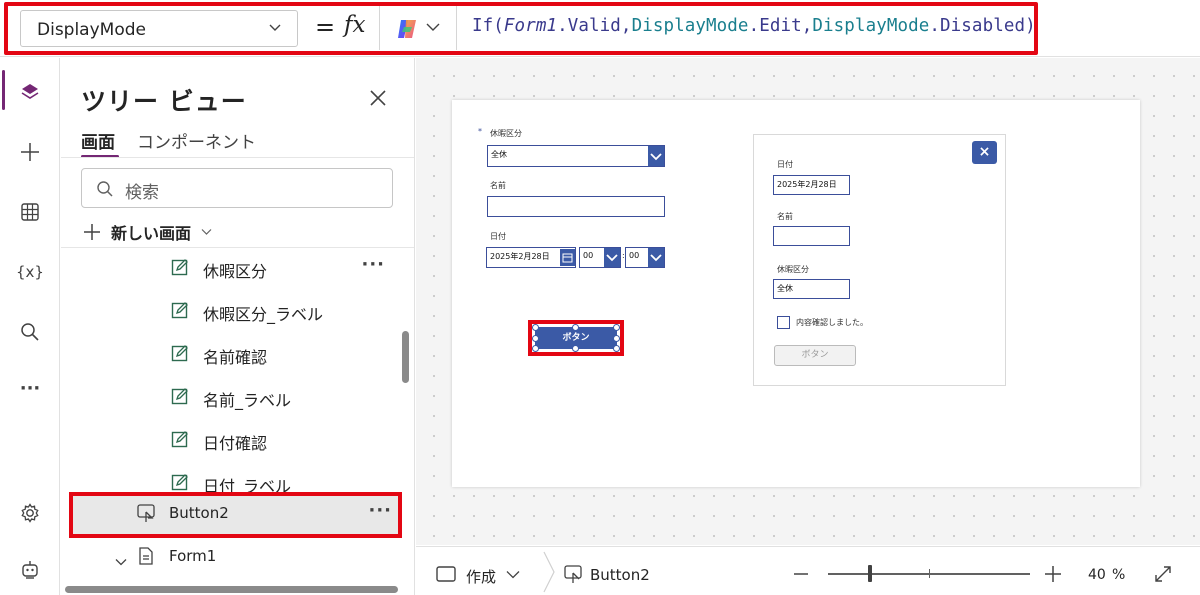 This screenshot has height=595, width=1200. I want to click on formula-token: Form1, so click(530, 26).